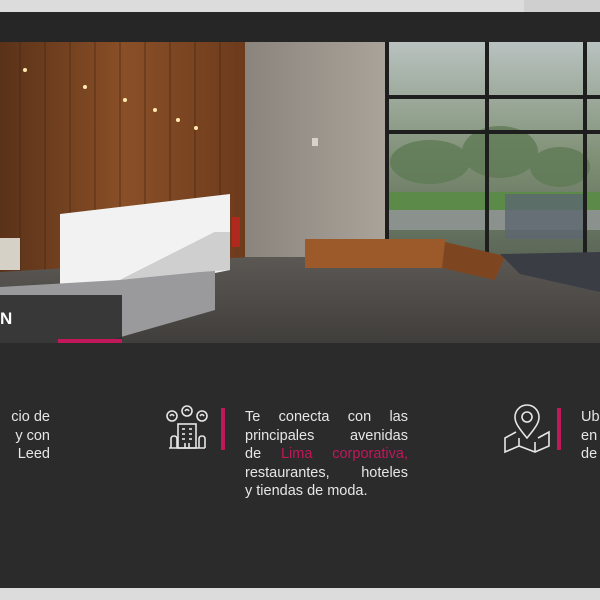 The image size is (600, 600). What do you see at coordinates (30, 417) in the screenshot?
I see `feature-left-line-1: cio de` at bounding box center [30, 417].